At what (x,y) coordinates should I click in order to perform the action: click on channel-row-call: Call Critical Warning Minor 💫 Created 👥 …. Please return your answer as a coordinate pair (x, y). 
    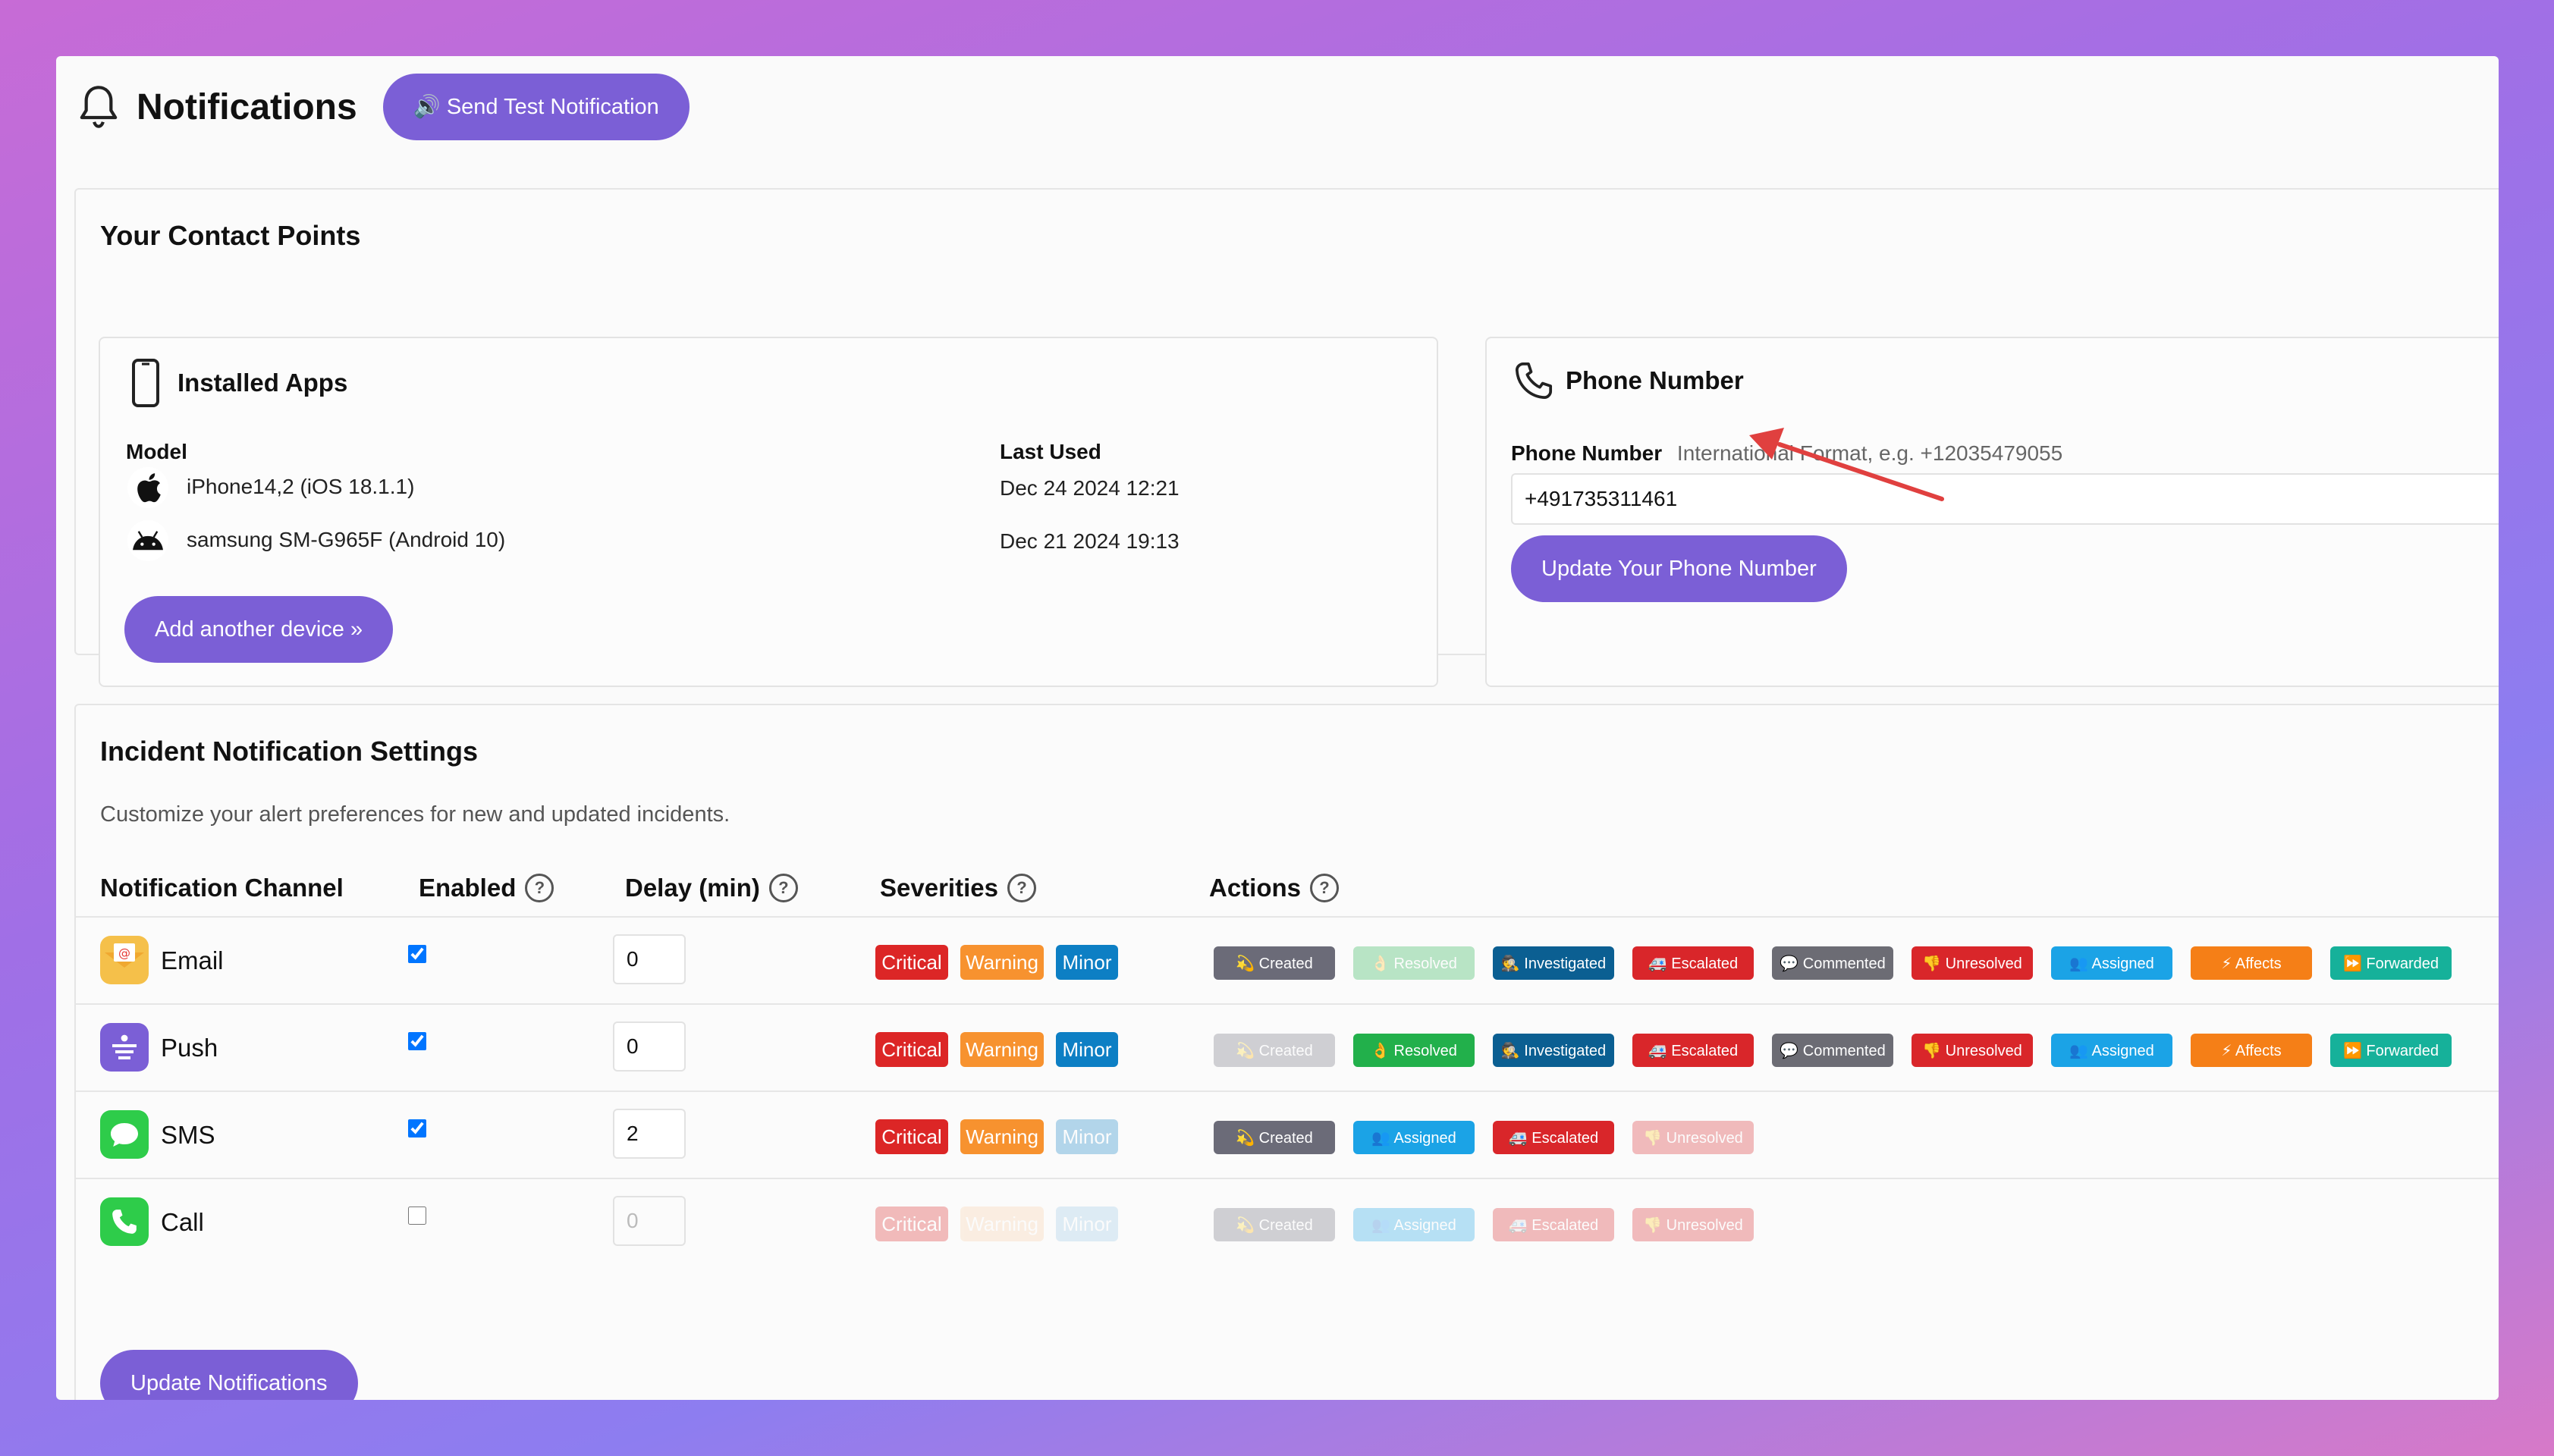
    Looking at the image, I should click on (1287, 1221).